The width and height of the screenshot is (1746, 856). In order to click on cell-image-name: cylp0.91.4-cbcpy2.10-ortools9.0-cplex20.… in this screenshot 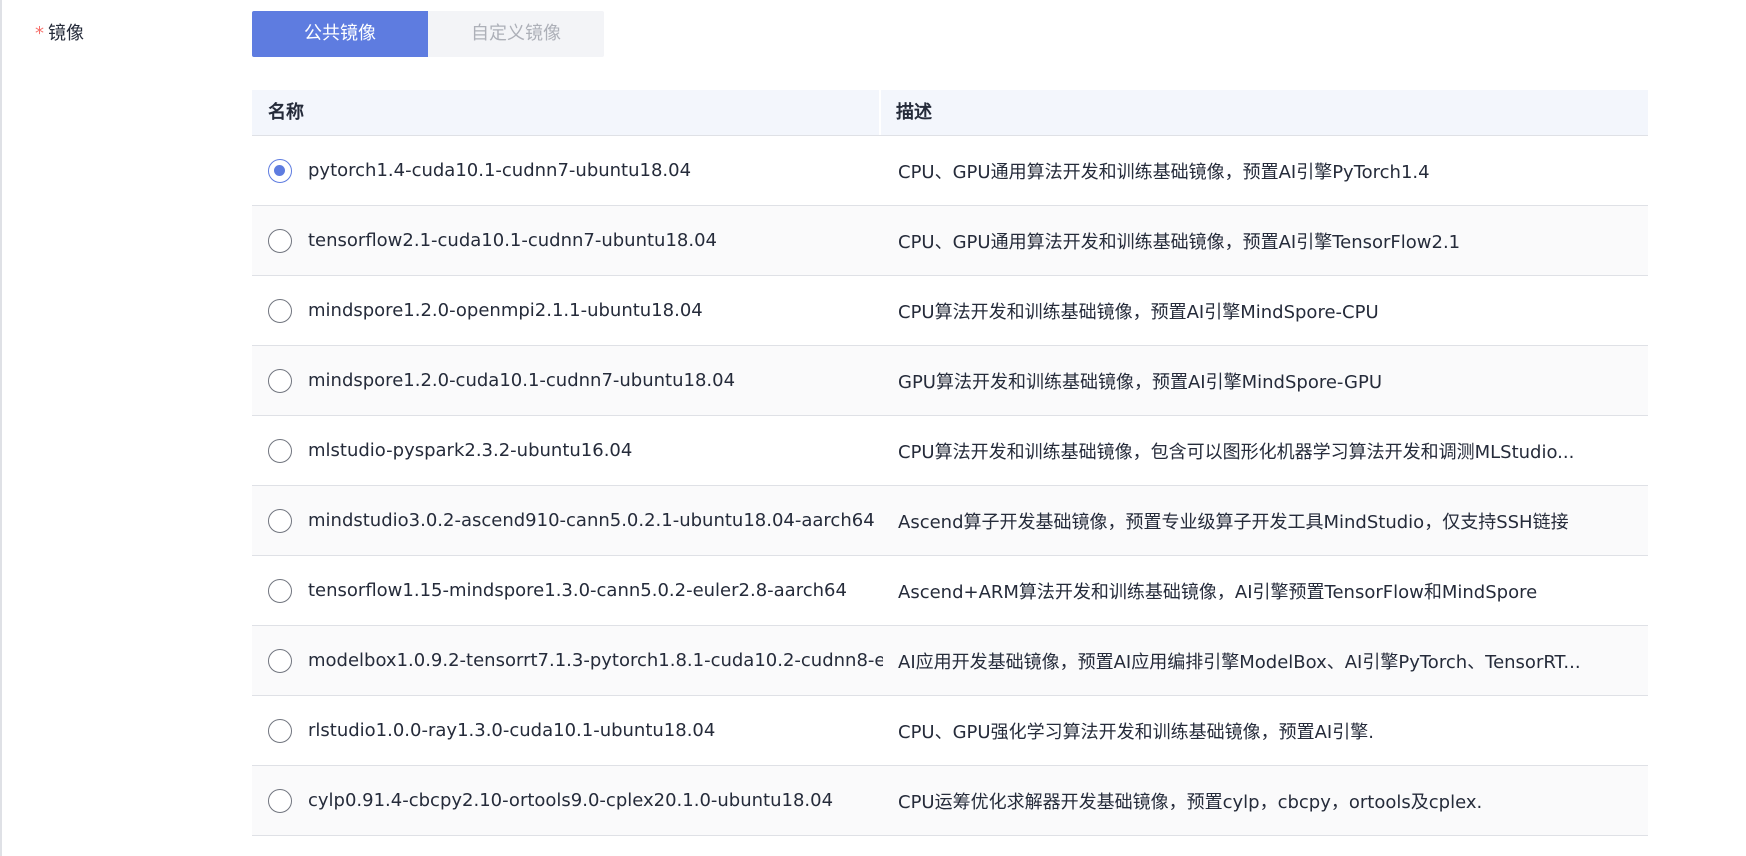, I will do `click(567, 800)`.